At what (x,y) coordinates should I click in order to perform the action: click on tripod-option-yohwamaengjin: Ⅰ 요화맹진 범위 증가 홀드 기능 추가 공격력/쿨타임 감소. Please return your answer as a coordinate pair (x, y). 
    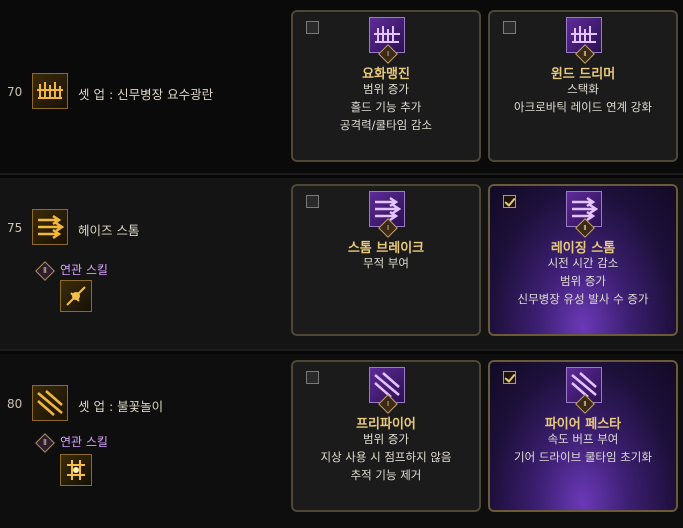
    Looking at the image, I should click on (386, 86).